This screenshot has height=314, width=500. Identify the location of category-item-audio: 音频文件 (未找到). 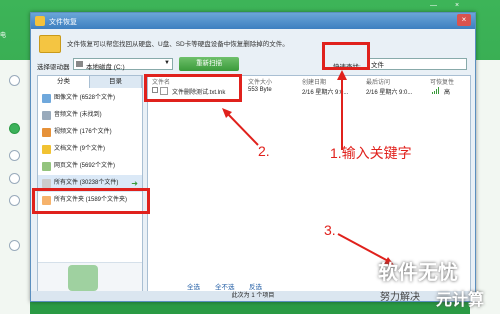
(90, 115).